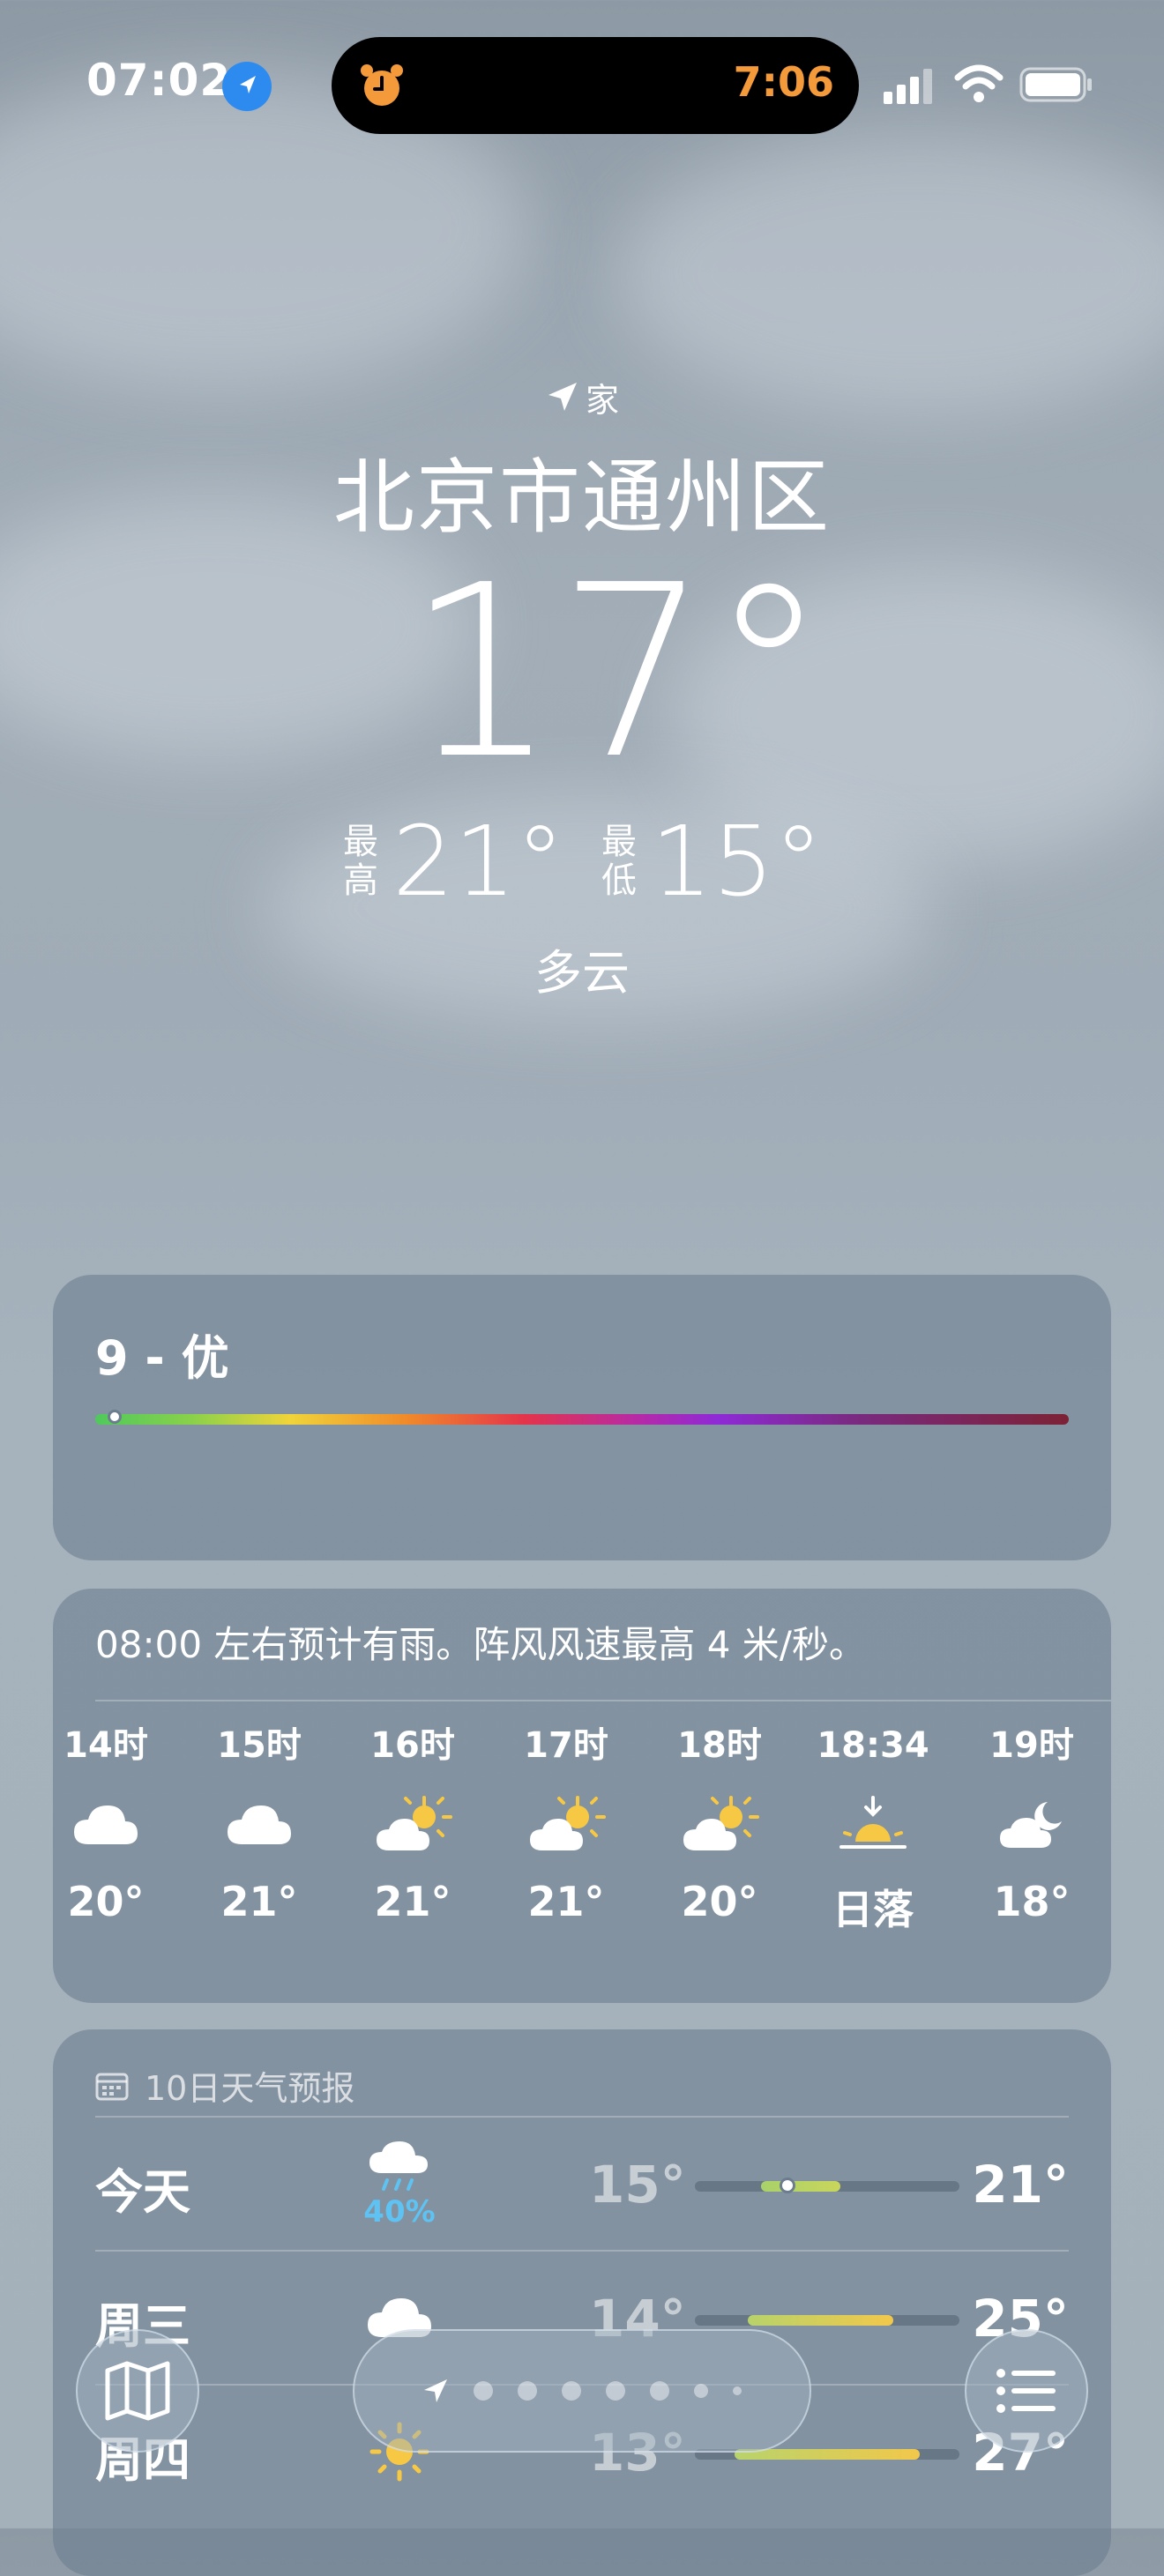  Describe the element at coordinates (115, 1417) in the screenshot. I see `air-quality-indicator` at that location.